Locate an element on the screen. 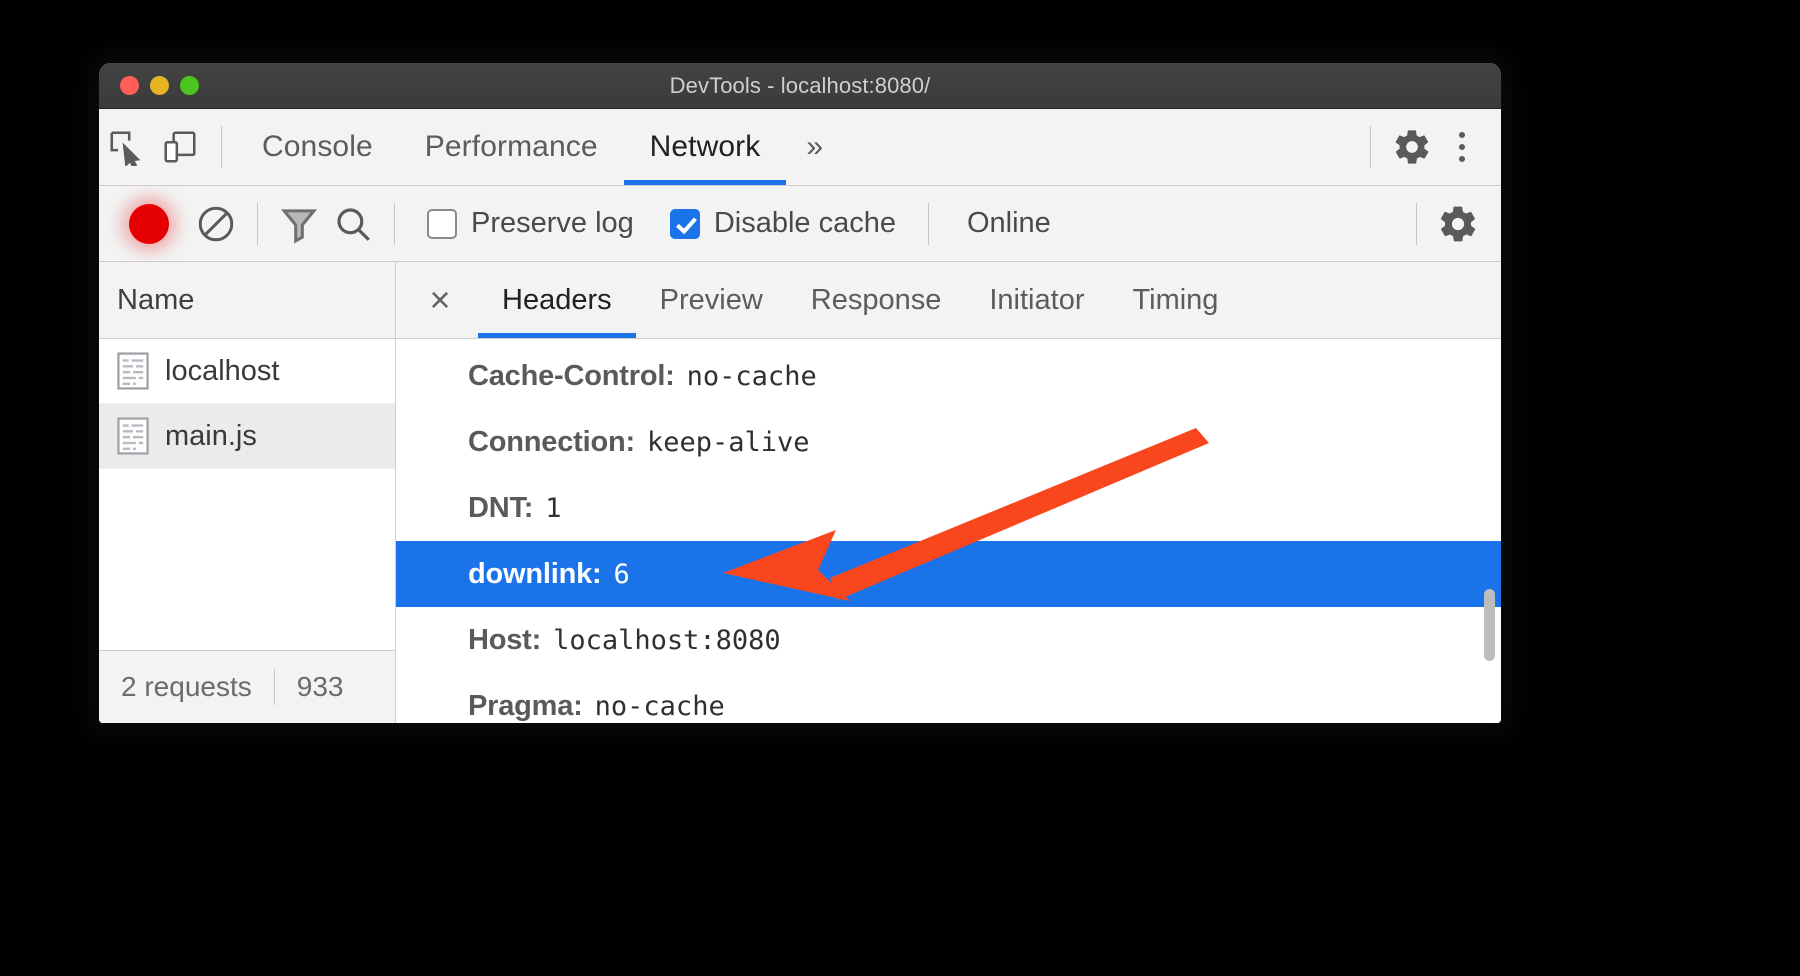 This screenshot has height=976, width=1800. tab-performance: Performance is located at coordinates (511, 147).